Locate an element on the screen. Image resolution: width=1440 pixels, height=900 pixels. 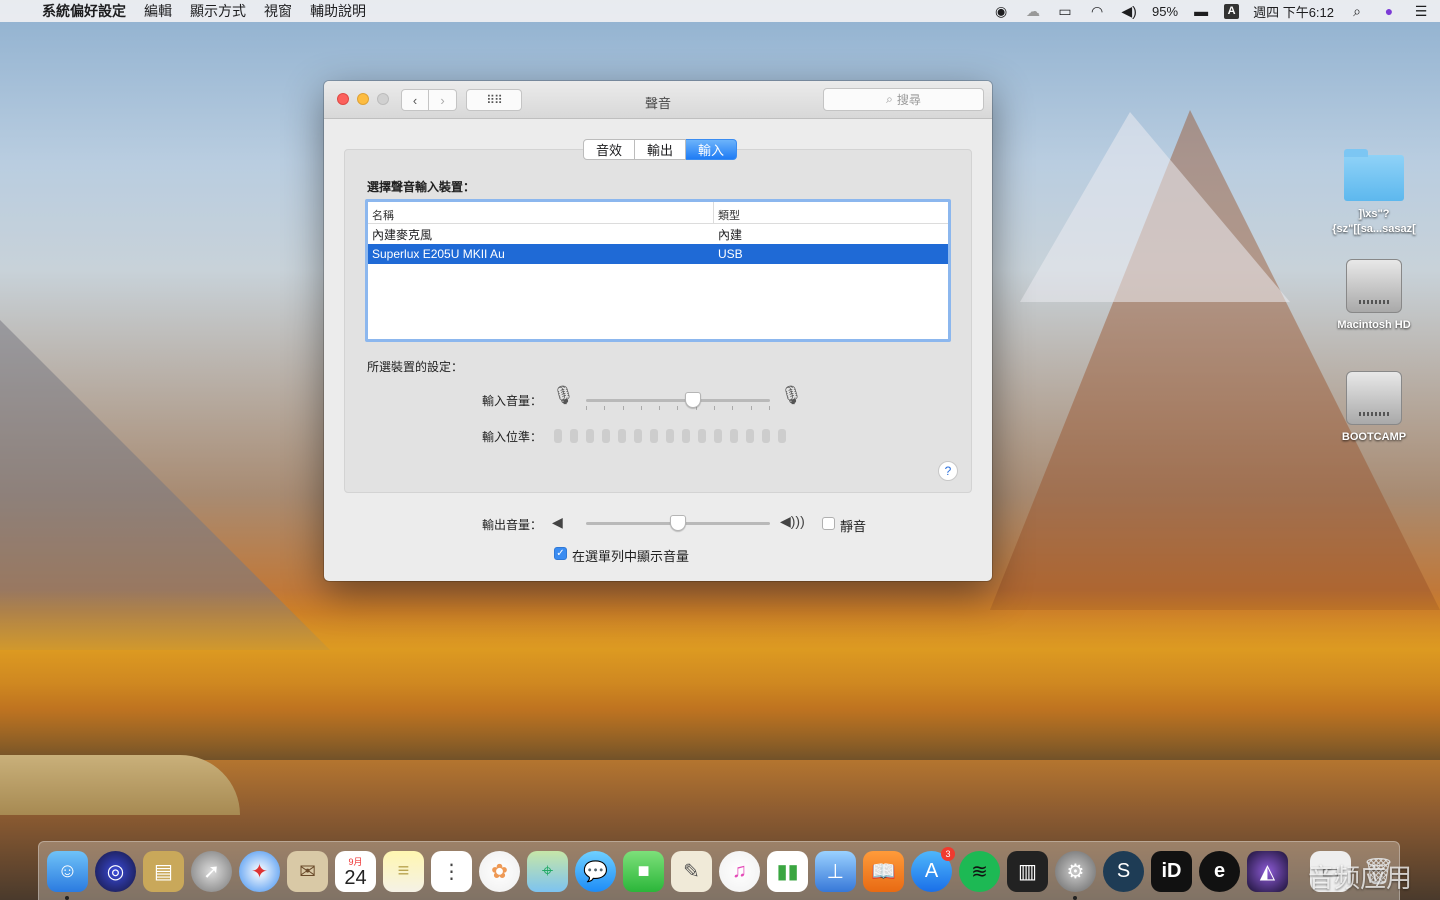
id-logo-icon: iD is located at coordinates (1171, 870).